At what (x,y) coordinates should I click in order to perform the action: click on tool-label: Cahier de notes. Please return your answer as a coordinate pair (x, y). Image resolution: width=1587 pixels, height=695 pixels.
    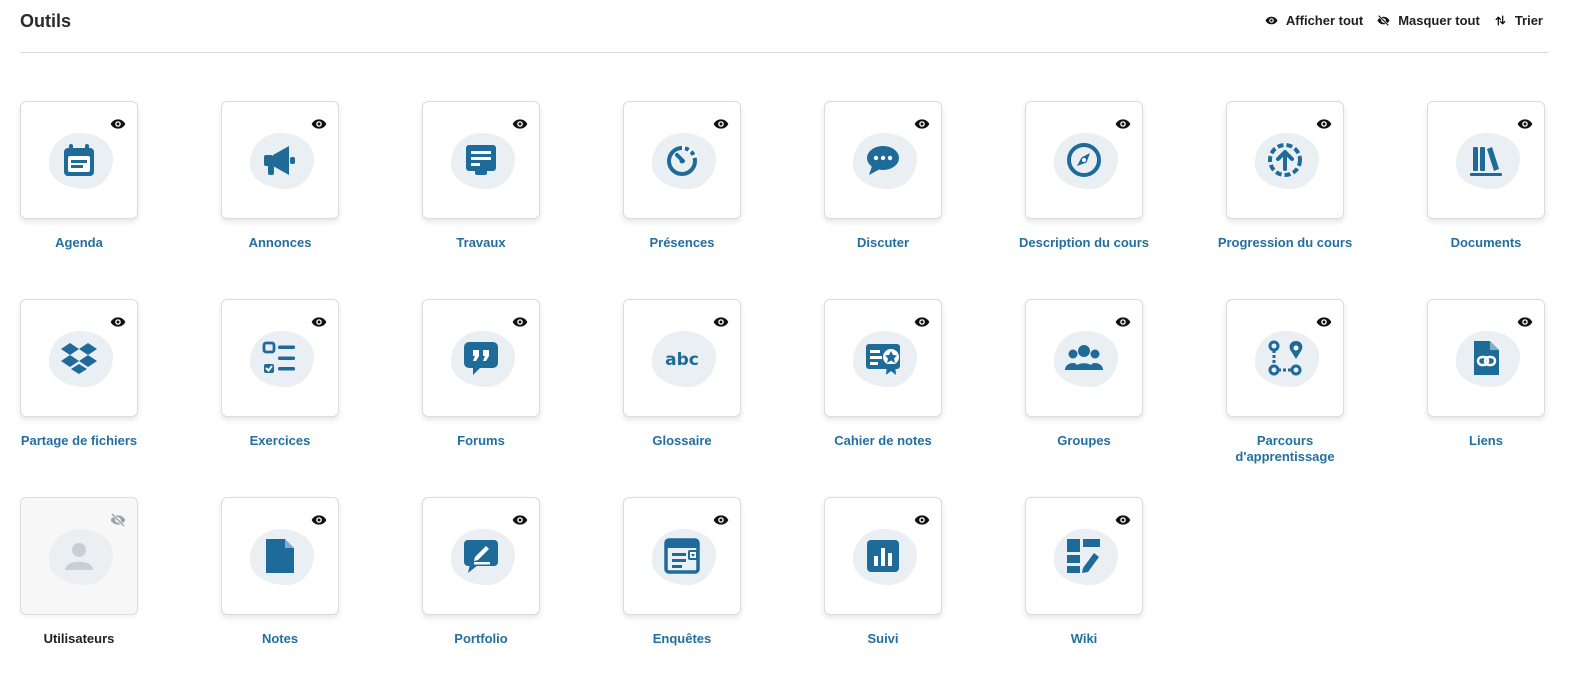
    Looking at the image, I should click on (883, 441).